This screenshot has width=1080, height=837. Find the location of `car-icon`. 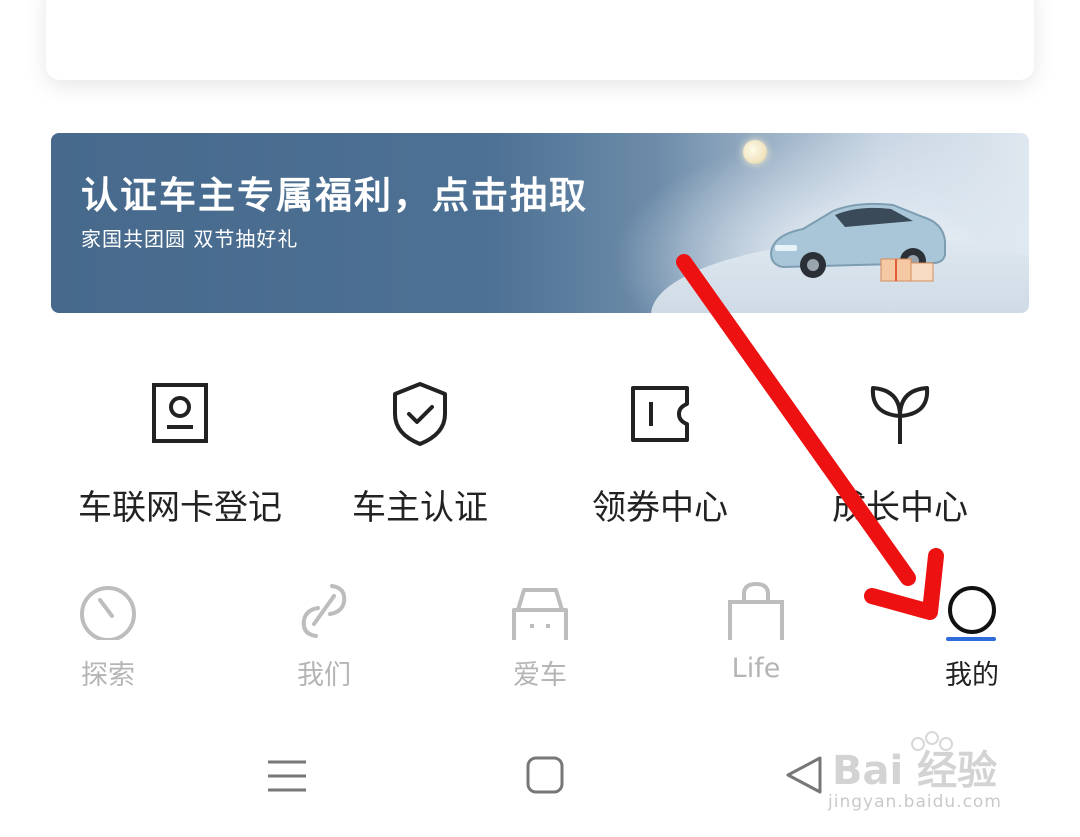

car-icon is located at coordinates (540, 614).